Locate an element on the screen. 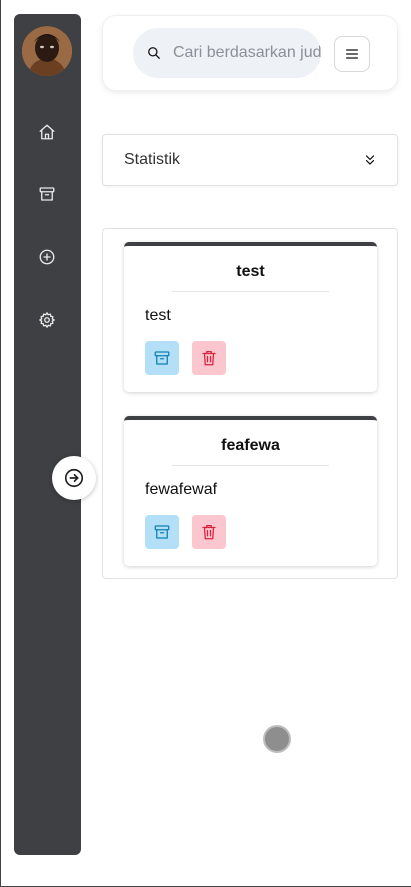 The height and width of the screenshot is (887, 411). chevrons-down-icon is located at coordinates (370, 160).